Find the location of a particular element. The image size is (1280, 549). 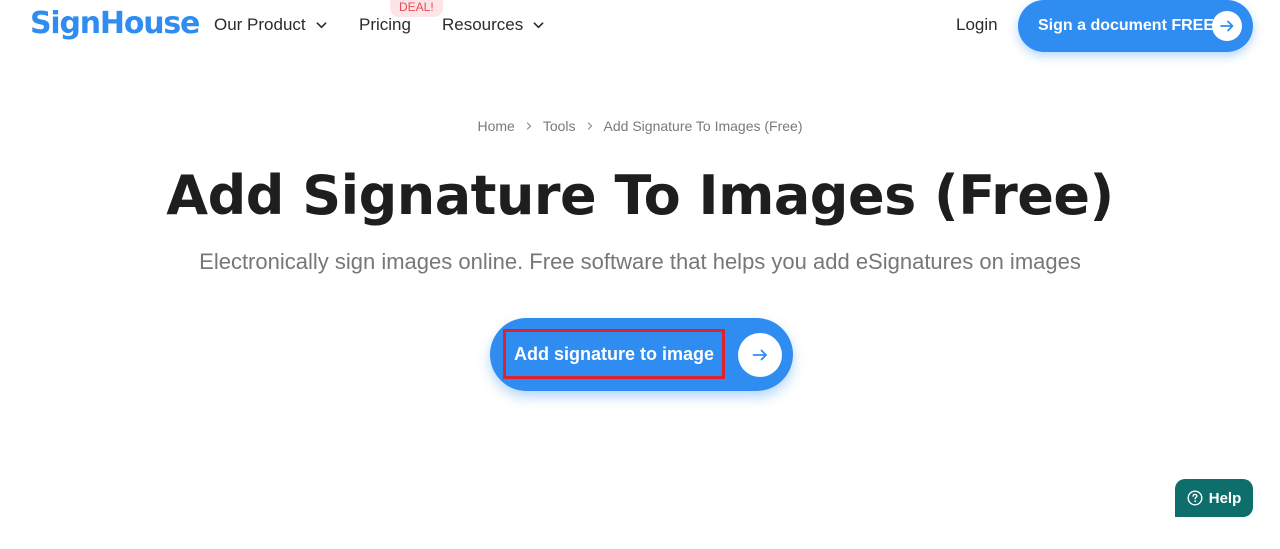

nav-pricing: Pricing is located at coordinates (385, 25).